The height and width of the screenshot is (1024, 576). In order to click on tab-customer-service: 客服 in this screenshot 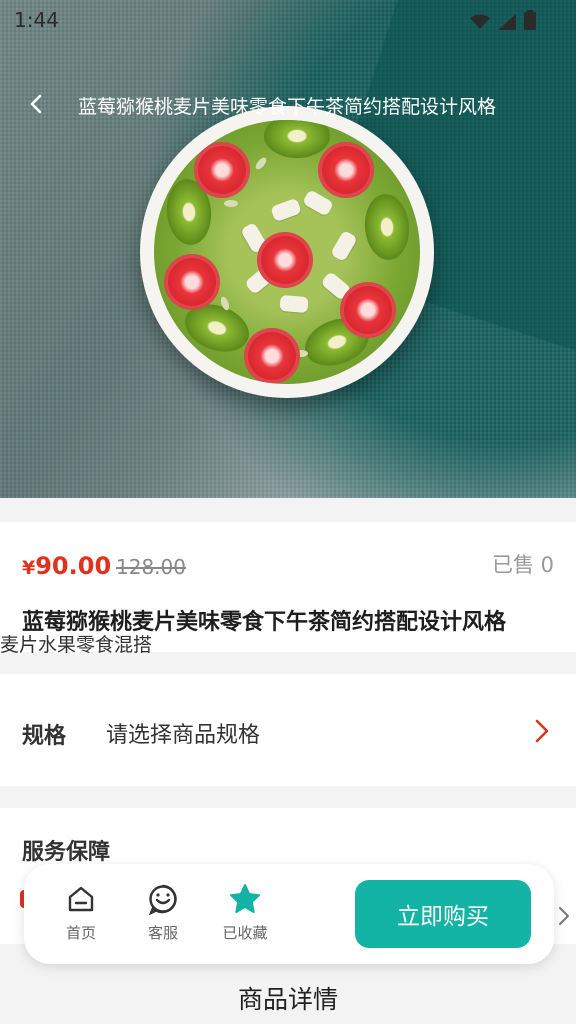, I will do `click(163, 912)`.